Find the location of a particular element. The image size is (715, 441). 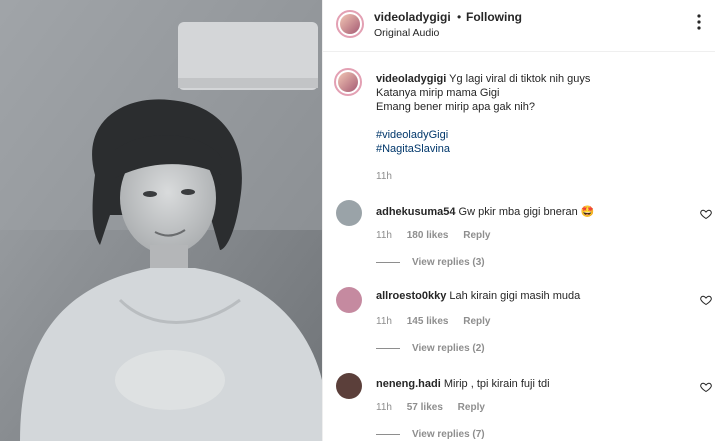

caption-username: videoladygigi is located at coordinates (411, 79).